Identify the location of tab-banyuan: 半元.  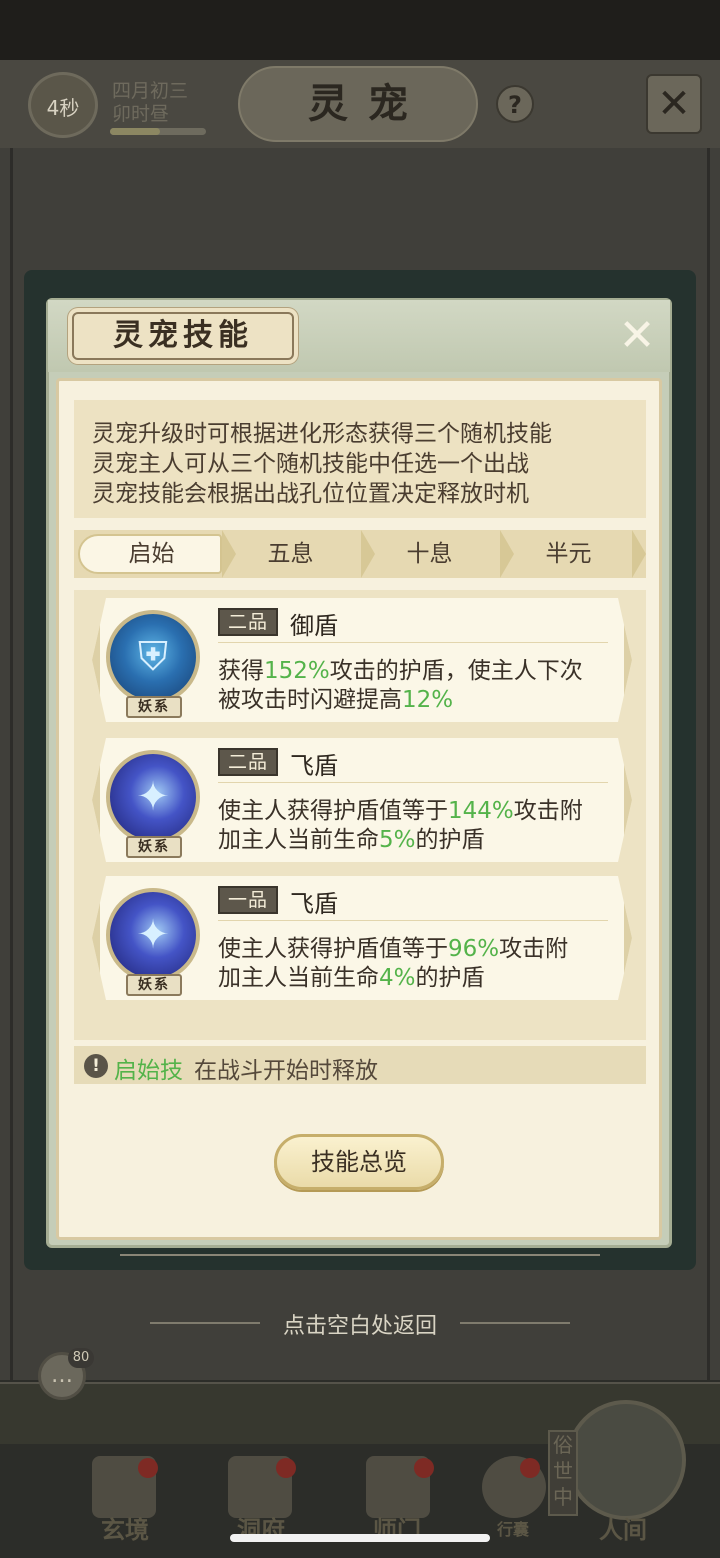
(568, 554).